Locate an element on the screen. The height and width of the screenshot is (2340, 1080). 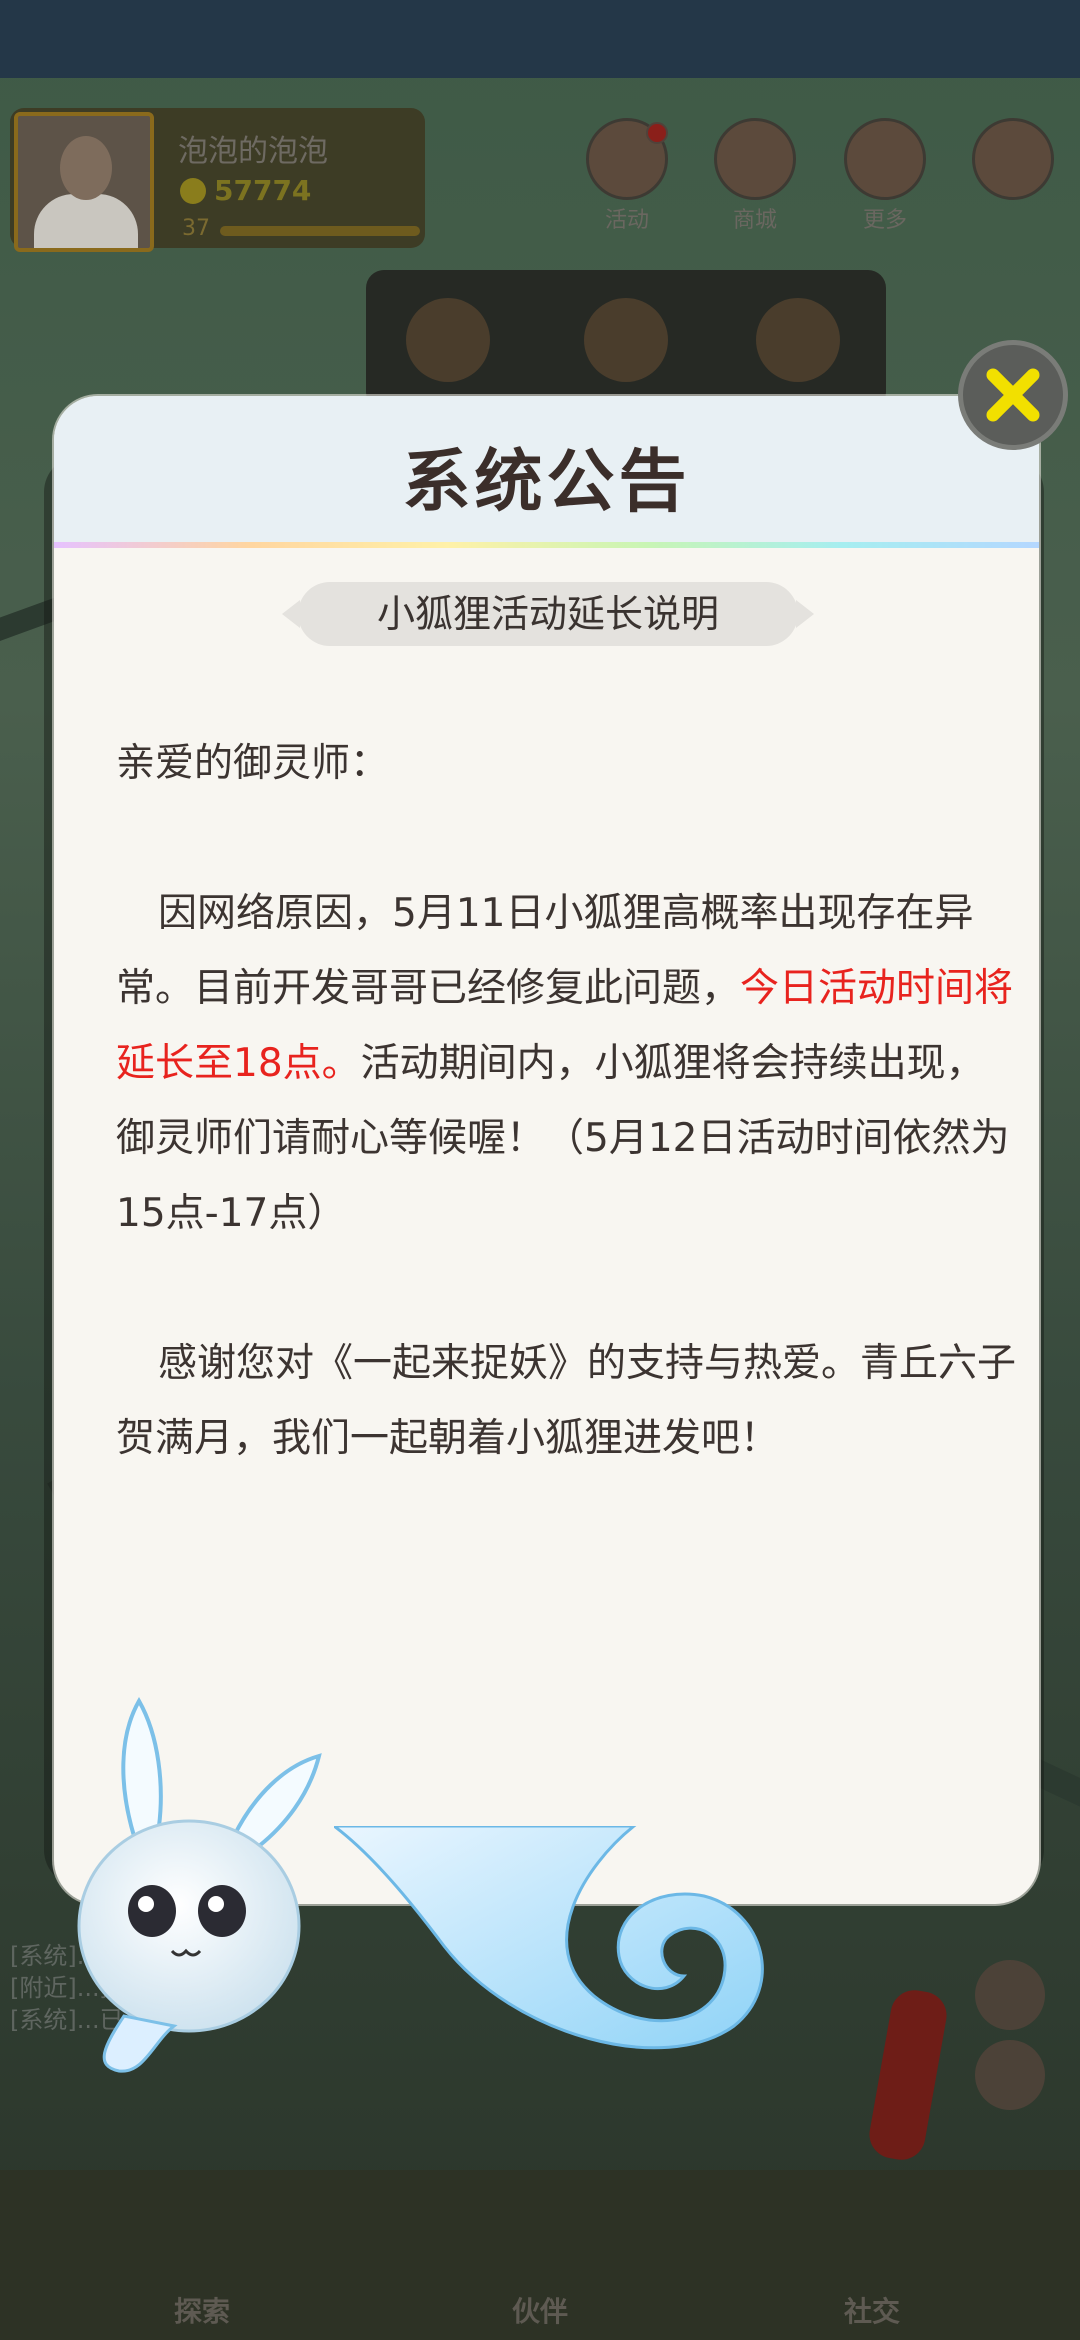
radar-icon is located at coordinates (1013, 159).